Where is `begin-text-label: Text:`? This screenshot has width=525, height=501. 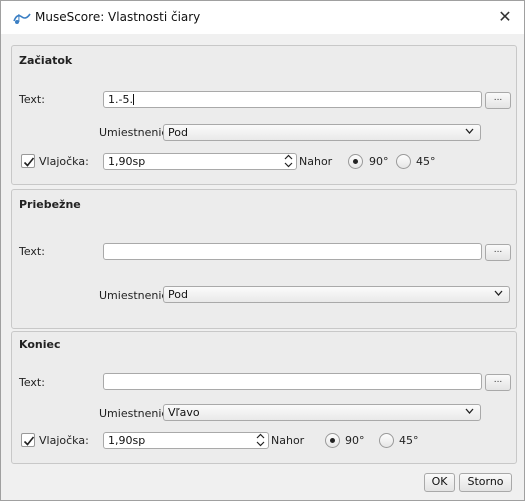 begin-text-label: Text: is located at coordinates (32, 99).